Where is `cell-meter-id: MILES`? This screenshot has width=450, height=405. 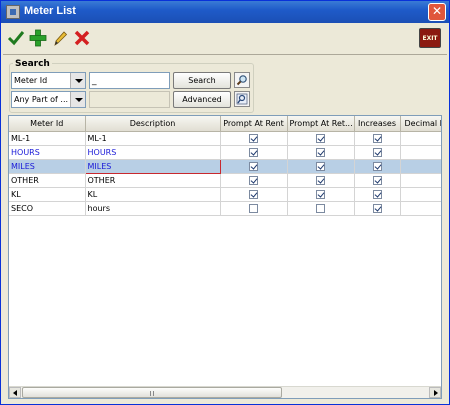 cell-meter-id: MILES is located at coordinates (47, 166).